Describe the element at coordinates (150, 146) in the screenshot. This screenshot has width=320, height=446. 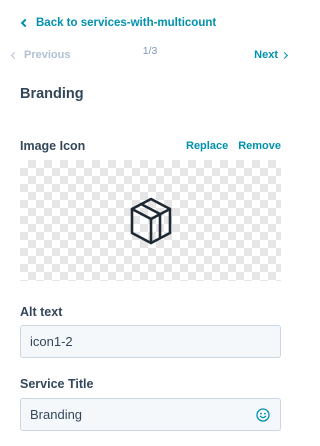
I see `image-field-header: Image Icon Replace Remove` at that location.